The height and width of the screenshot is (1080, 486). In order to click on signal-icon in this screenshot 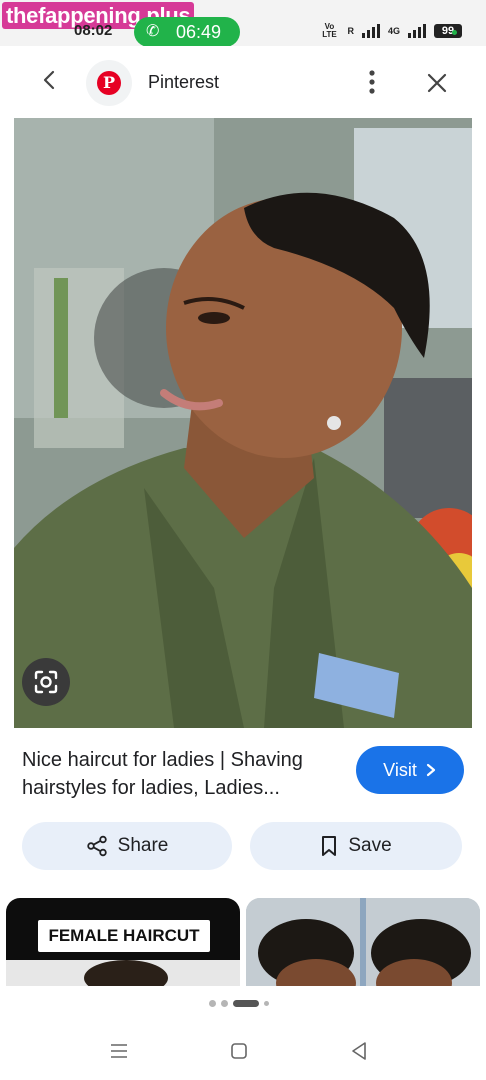, I will do `click(370, 31)`.